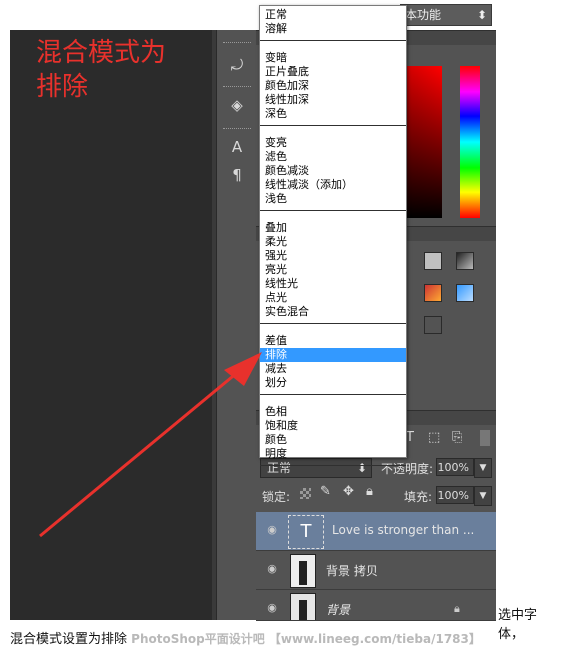 This screenshot has width=561, height=652. Describe the element at coordinates (101, 53) in the screenshot. I see `annotation-line-1: 混合模式为` at that location.